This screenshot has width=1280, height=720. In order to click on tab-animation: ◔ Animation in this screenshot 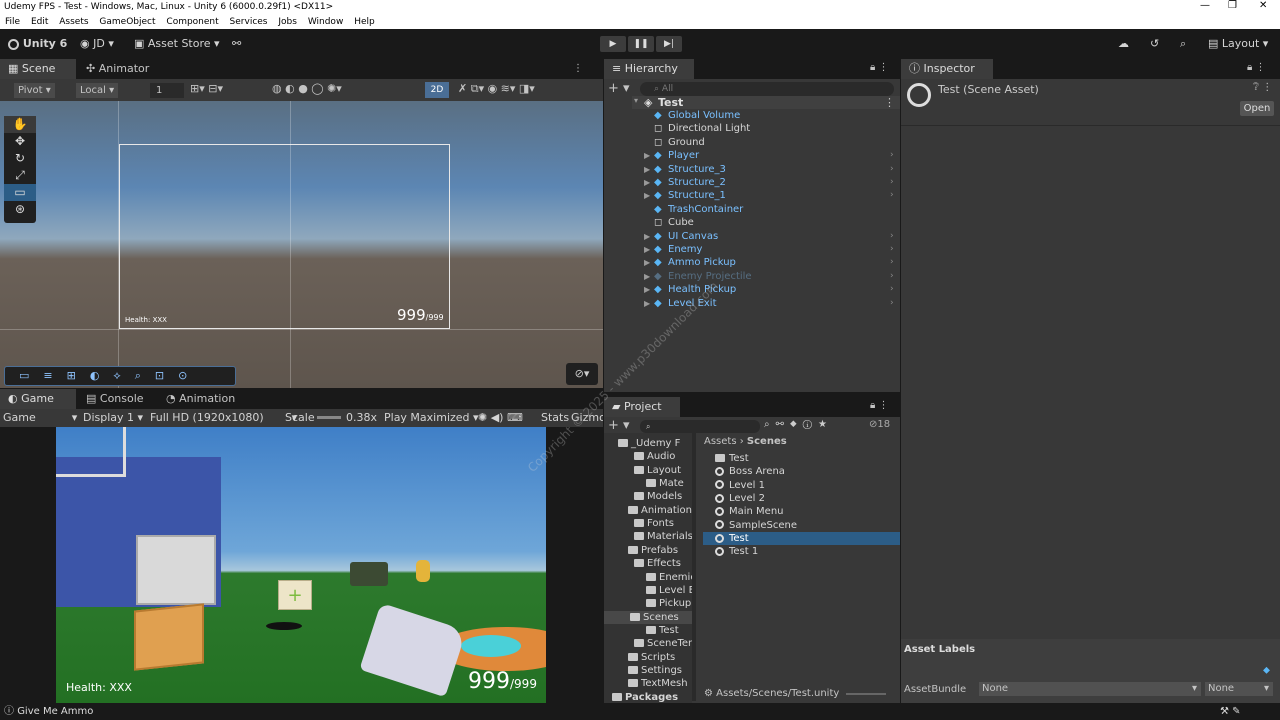, I will do `click(200, 399)`.